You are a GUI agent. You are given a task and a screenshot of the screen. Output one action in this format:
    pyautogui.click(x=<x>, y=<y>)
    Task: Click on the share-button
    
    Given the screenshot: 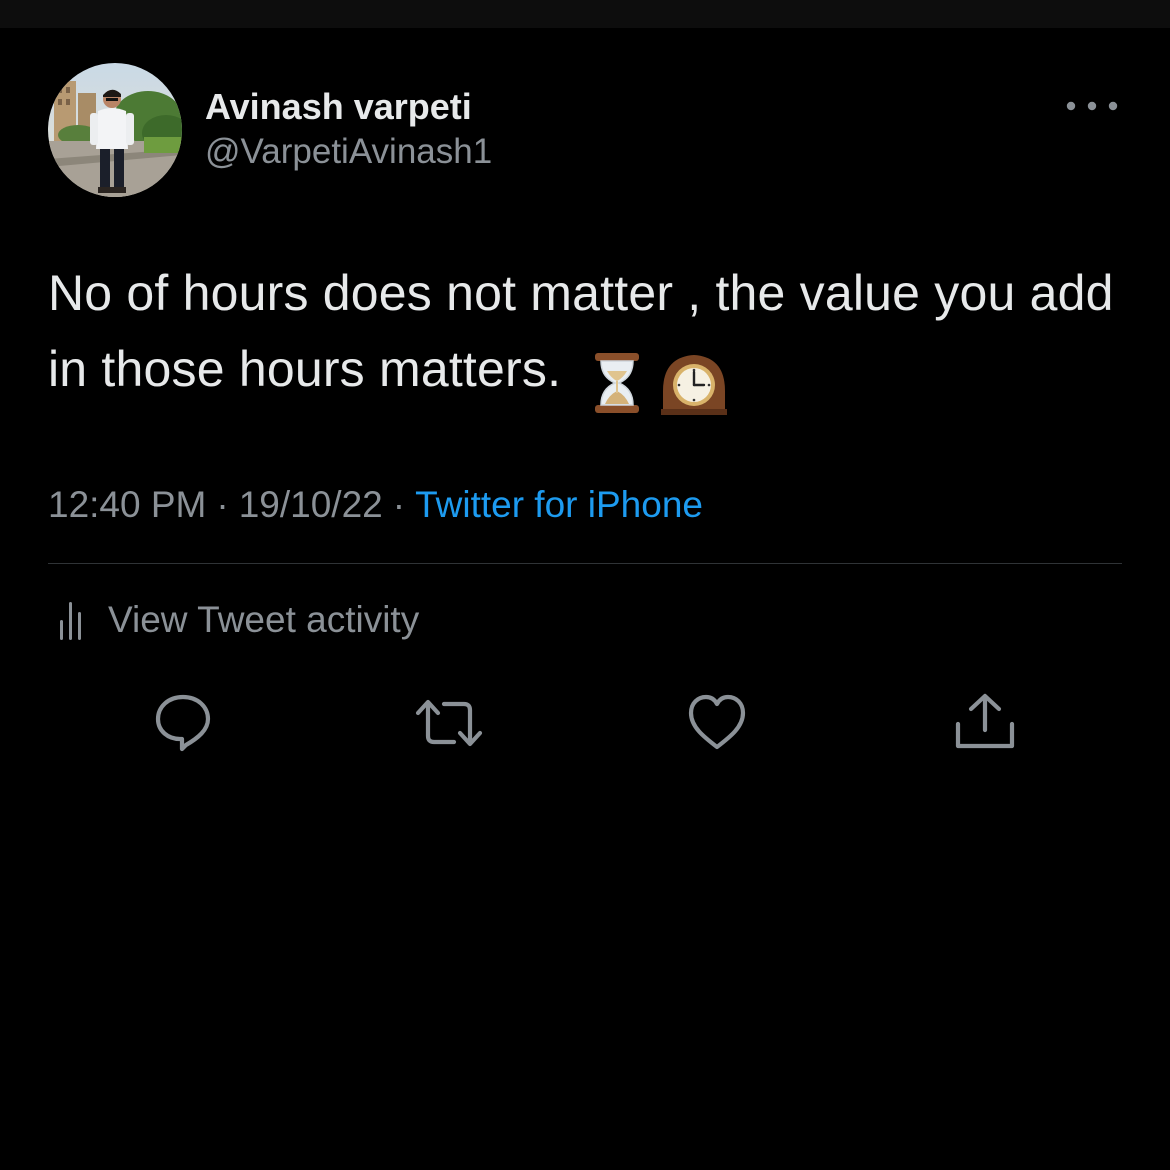 What is the action you would take?
    pyautogui.click(x=985, y=723)
    